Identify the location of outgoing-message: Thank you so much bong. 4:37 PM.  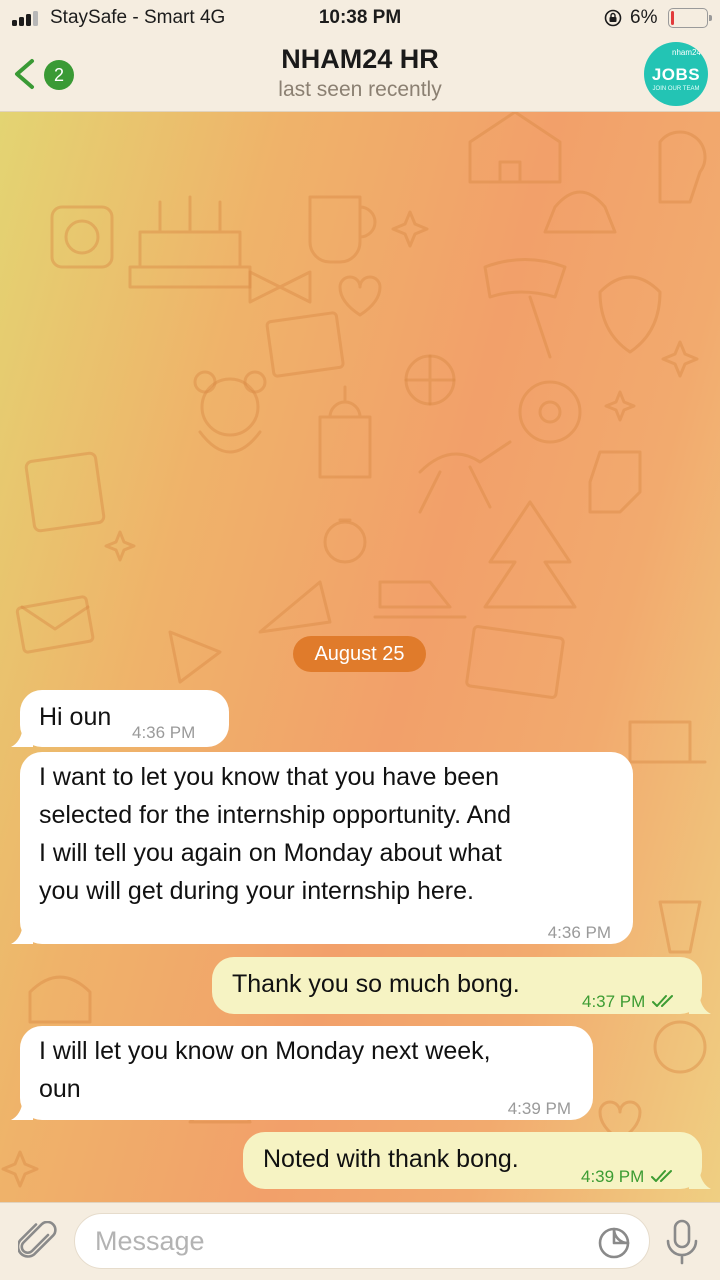
(461, 985).